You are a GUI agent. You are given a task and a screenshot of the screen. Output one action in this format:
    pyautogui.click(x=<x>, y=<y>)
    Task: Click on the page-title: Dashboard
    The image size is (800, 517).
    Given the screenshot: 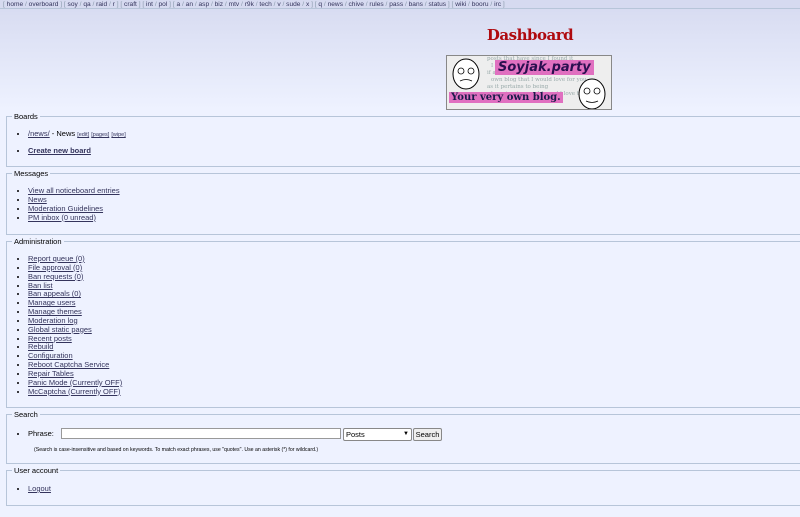 What is the action you would take?
    pyautogui.click(x=530, y=35)
    